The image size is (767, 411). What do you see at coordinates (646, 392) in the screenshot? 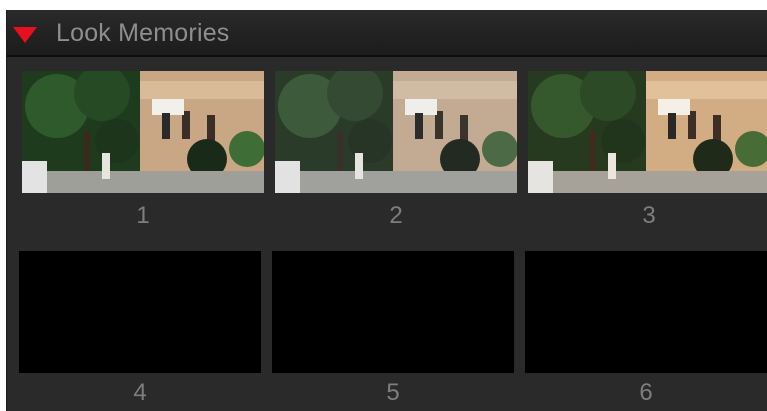
I see `memory-label-6: 6` at bounding box center [646, 392].